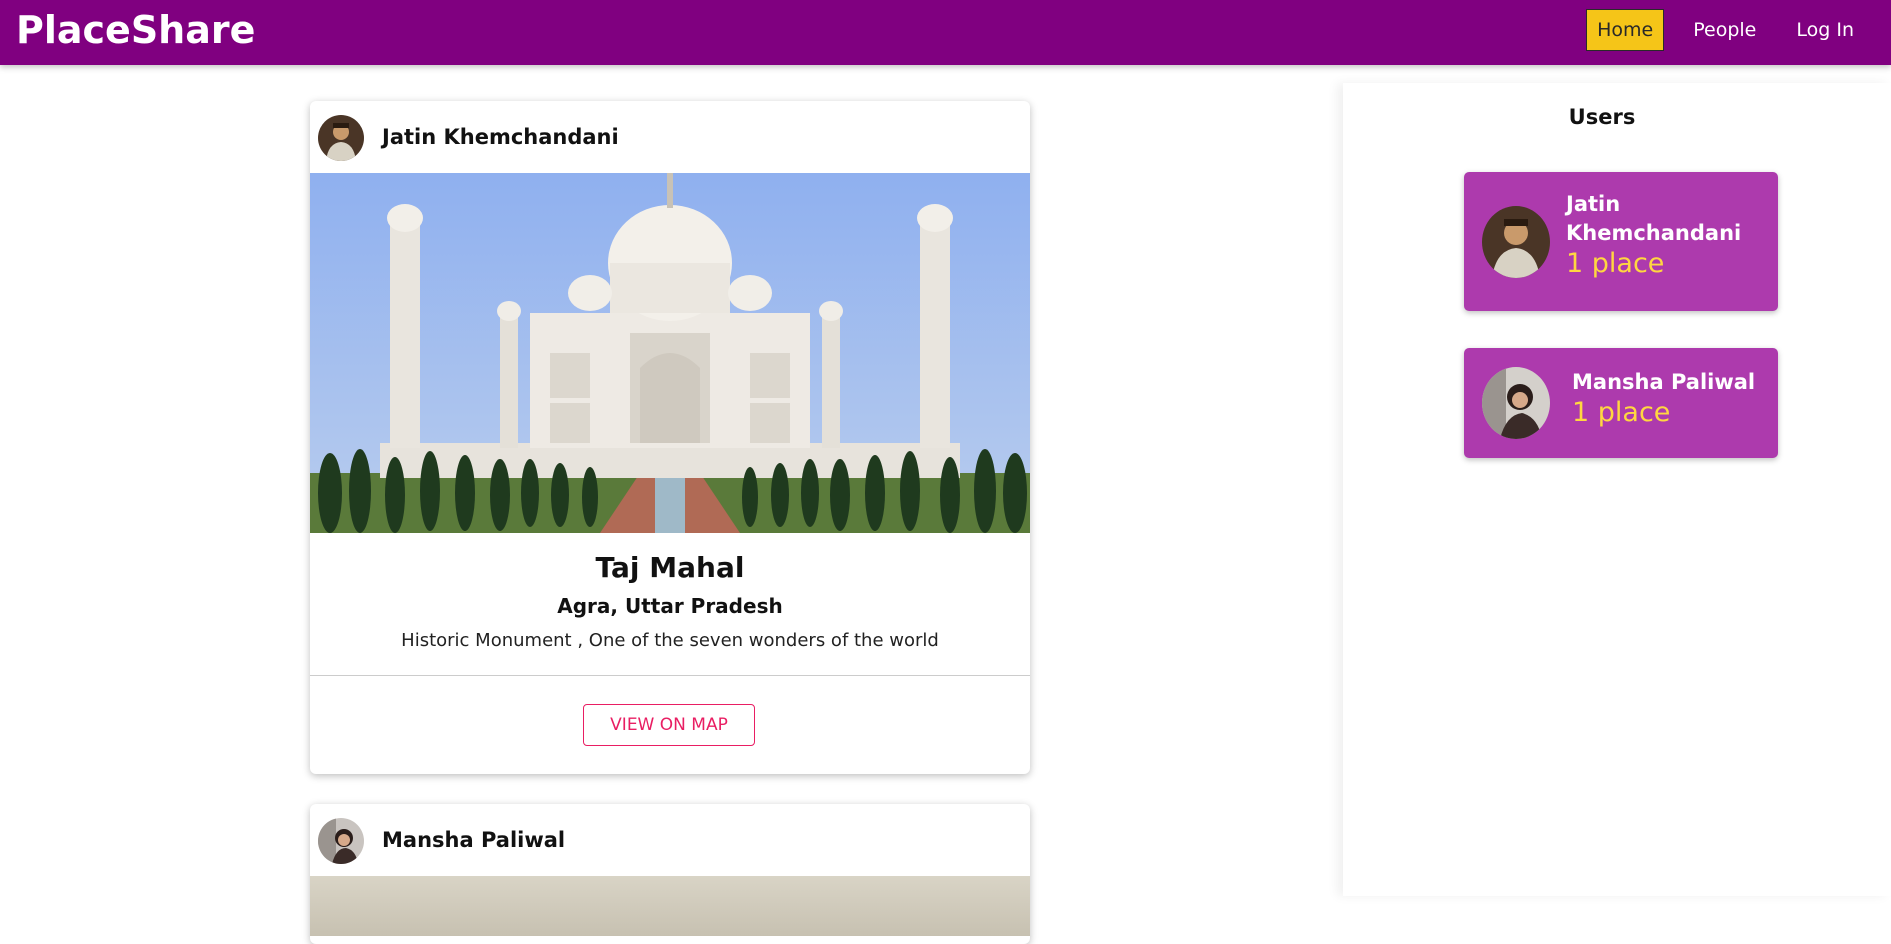 This screenshot has width=1891, height=944. Describe the element at coordinates (1664, 382) in the screenshot. I see `user-name: Mansha Paliwal` at that location.